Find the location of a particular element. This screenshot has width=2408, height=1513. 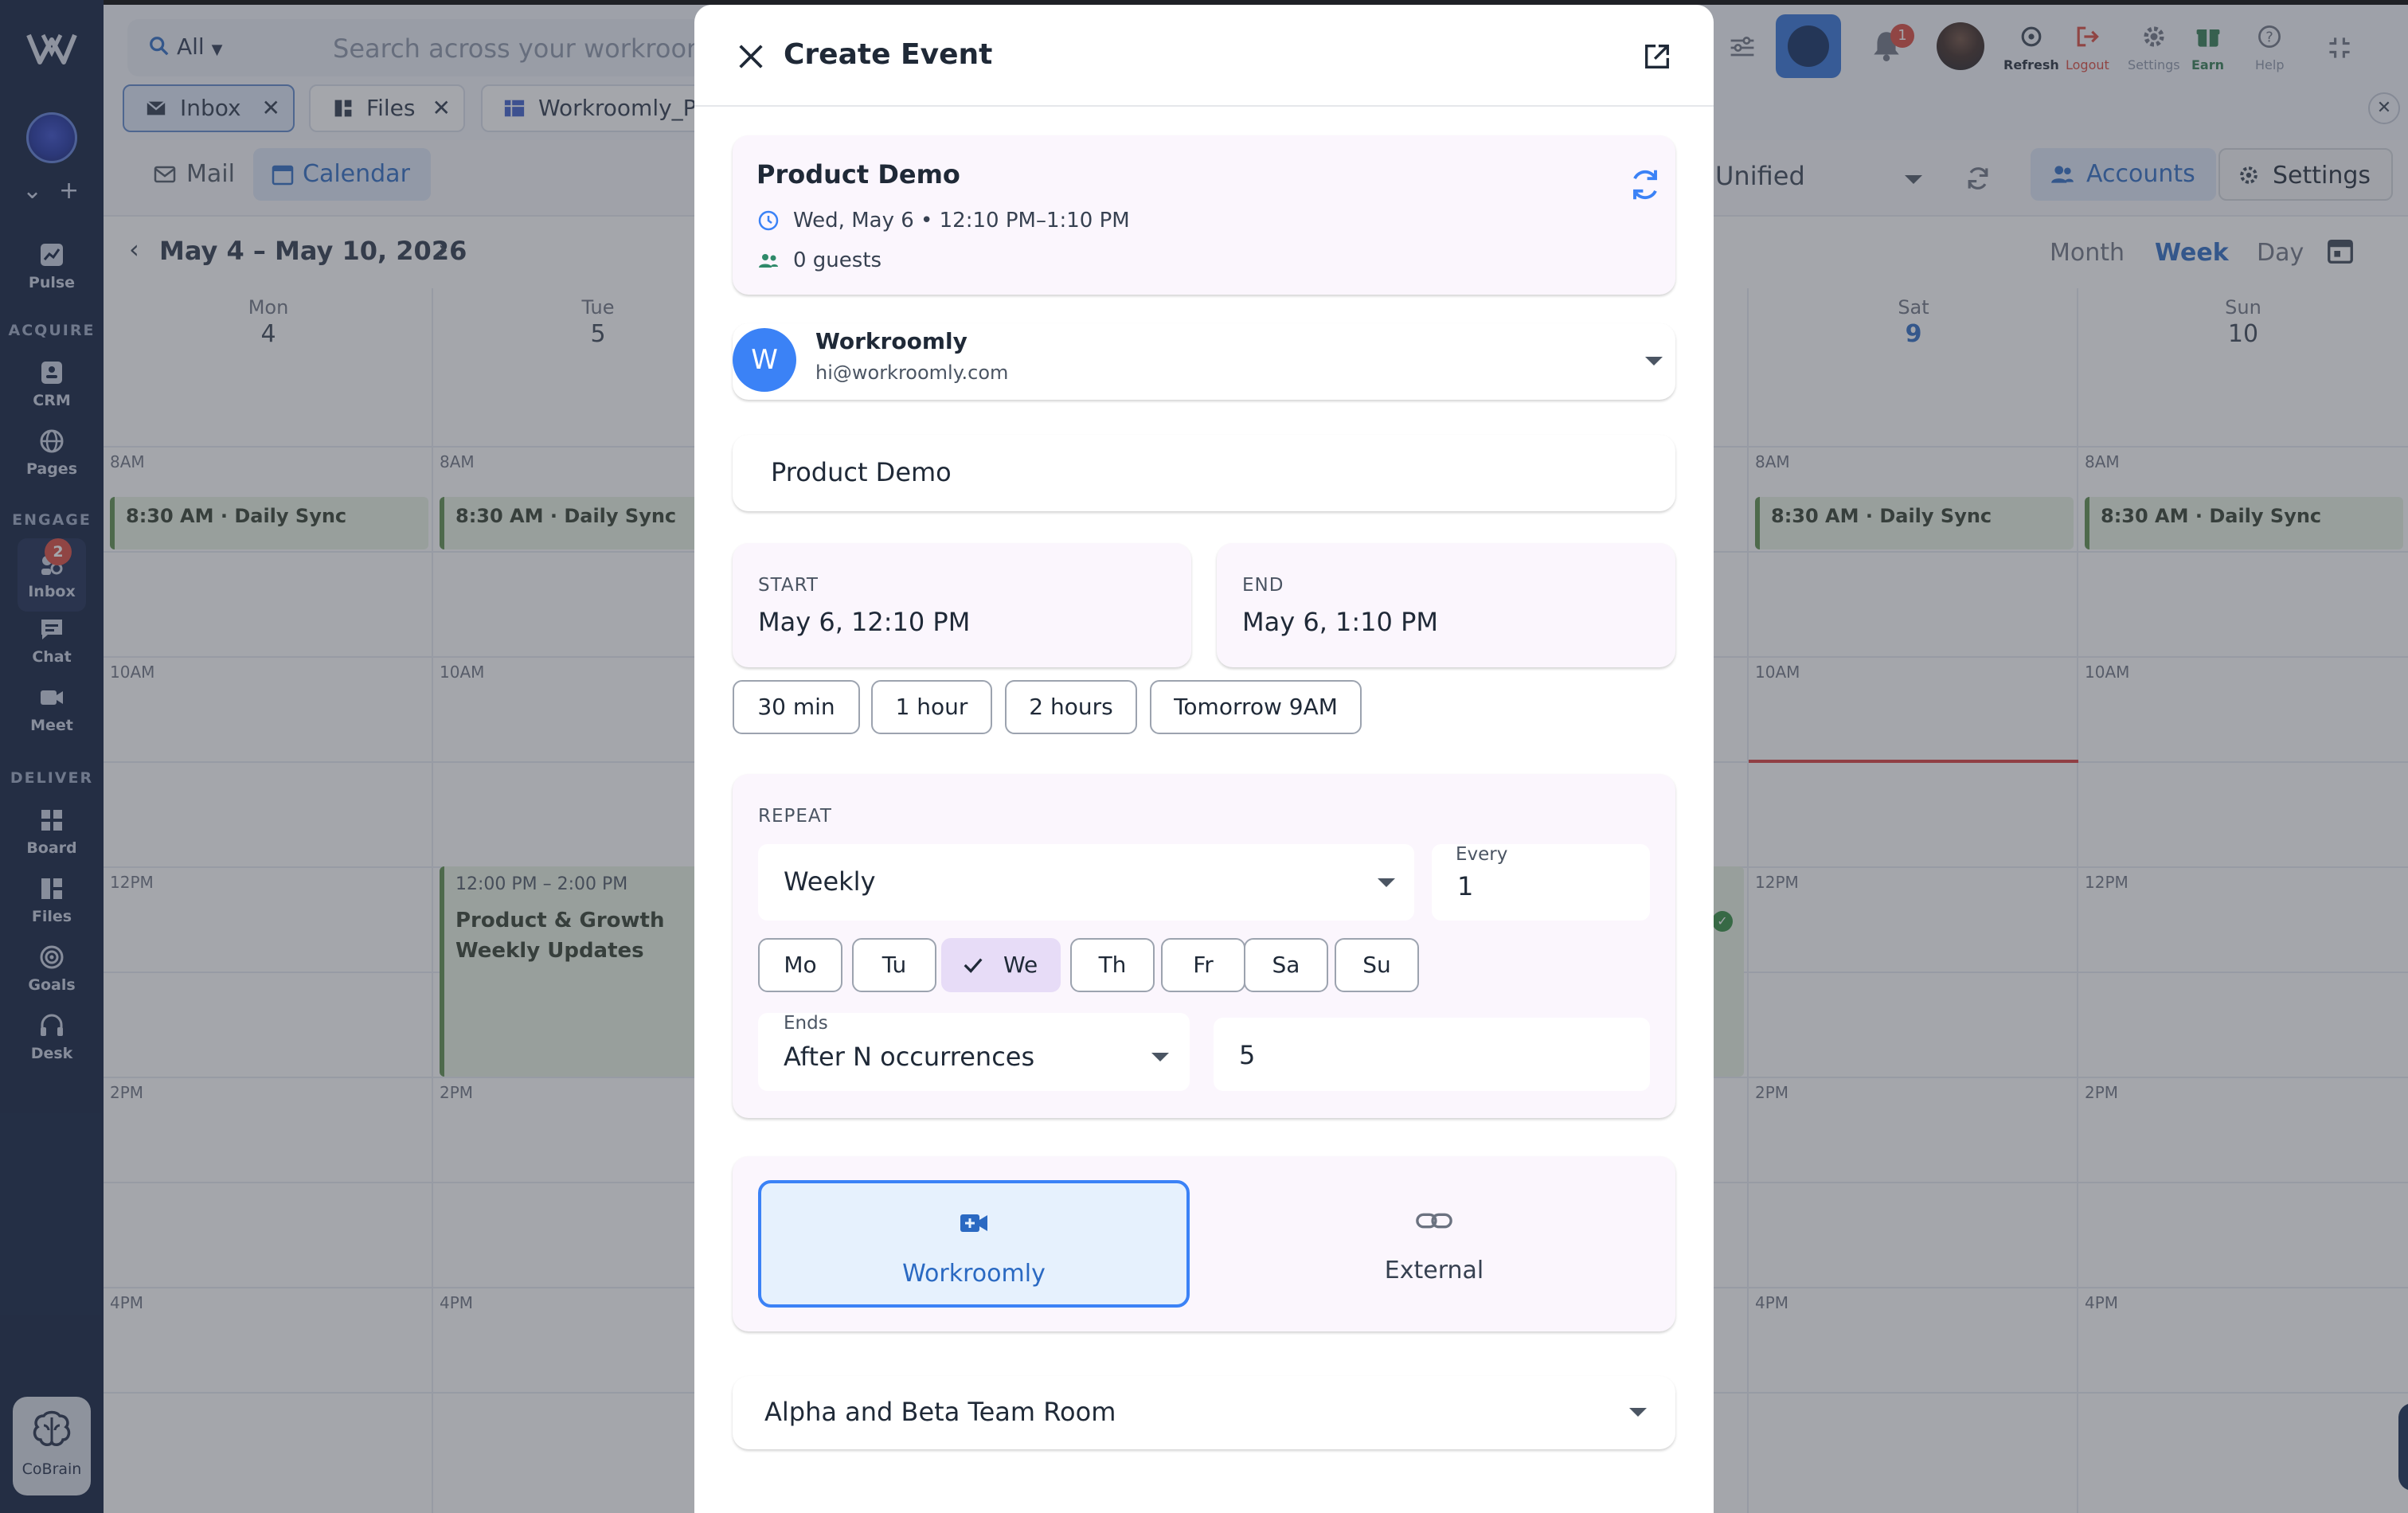

quick-30-min-button: 30 min is located at coordinates (796, 707).